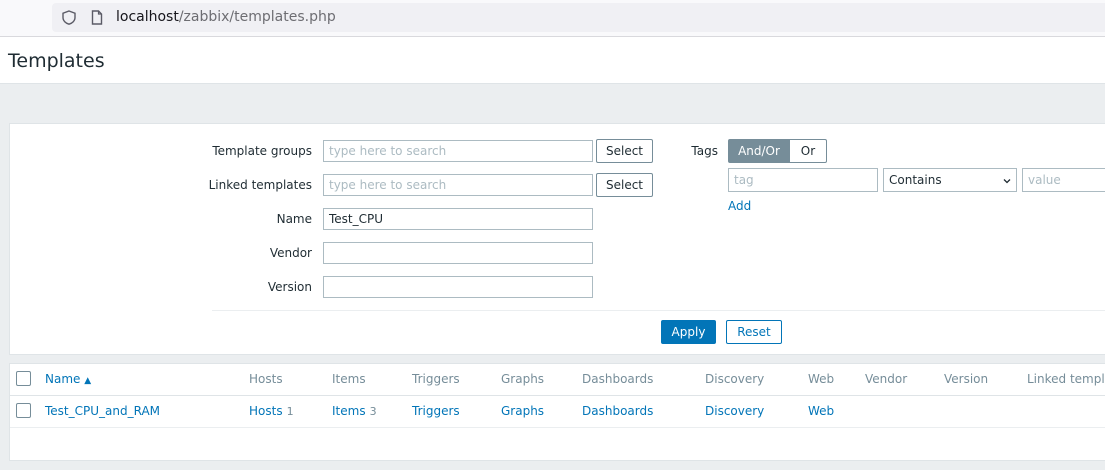  Describe the element at coordinates (966, 379) in the screenshot. I see `column-version: Version` at that location.